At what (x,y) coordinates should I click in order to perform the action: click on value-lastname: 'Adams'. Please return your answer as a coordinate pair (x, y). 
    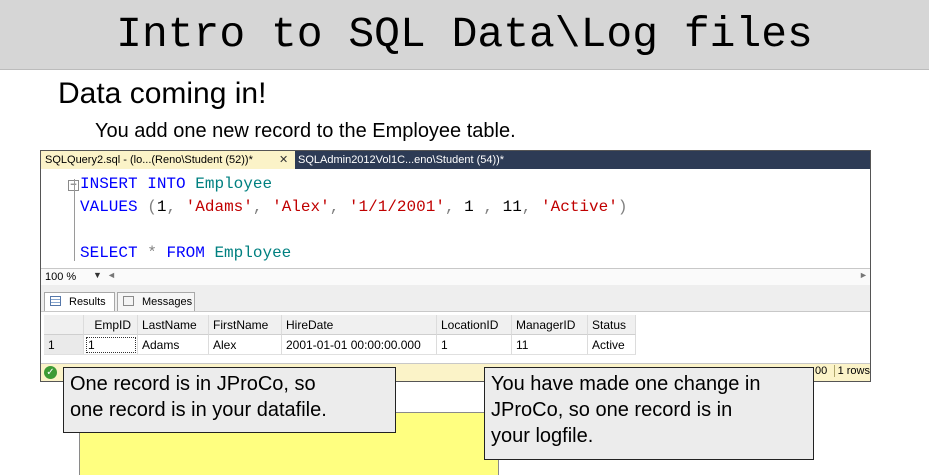
    Looking at the image, I should click on (219, 207).